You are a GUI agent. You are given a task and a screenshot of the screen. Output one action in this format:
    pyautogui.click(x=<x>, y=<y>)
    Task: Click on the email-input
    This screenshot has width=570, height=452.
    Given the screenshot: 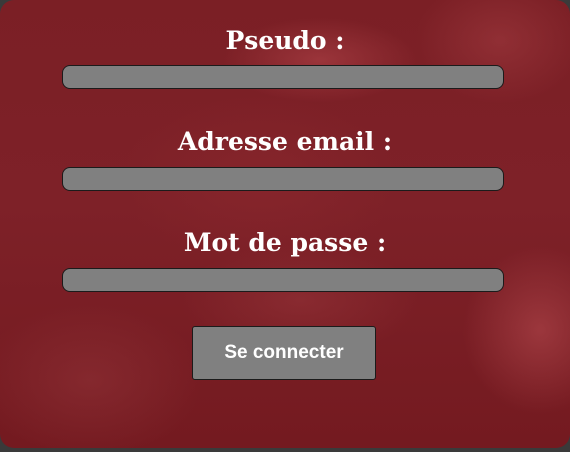 What is the action you would take?
    pyautogui.click(x=283, y=179)
    